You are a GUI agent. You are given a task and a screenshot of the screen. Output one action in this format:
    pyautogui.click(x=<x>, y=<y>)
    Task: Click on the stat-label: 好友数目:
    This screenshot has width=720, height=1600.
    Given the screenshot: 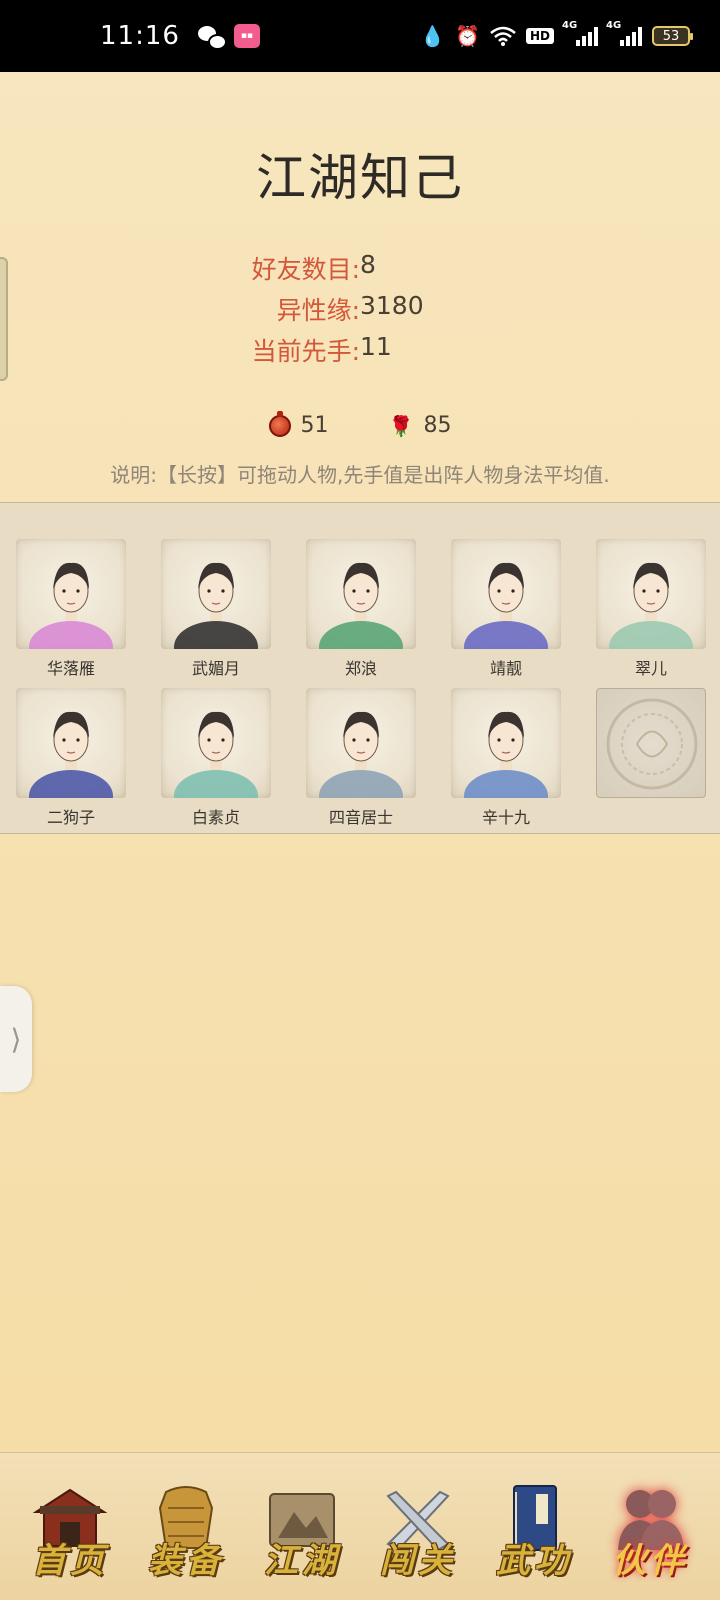 What is the action you would take?
    pyautogui.click(x=305, y=269)
    